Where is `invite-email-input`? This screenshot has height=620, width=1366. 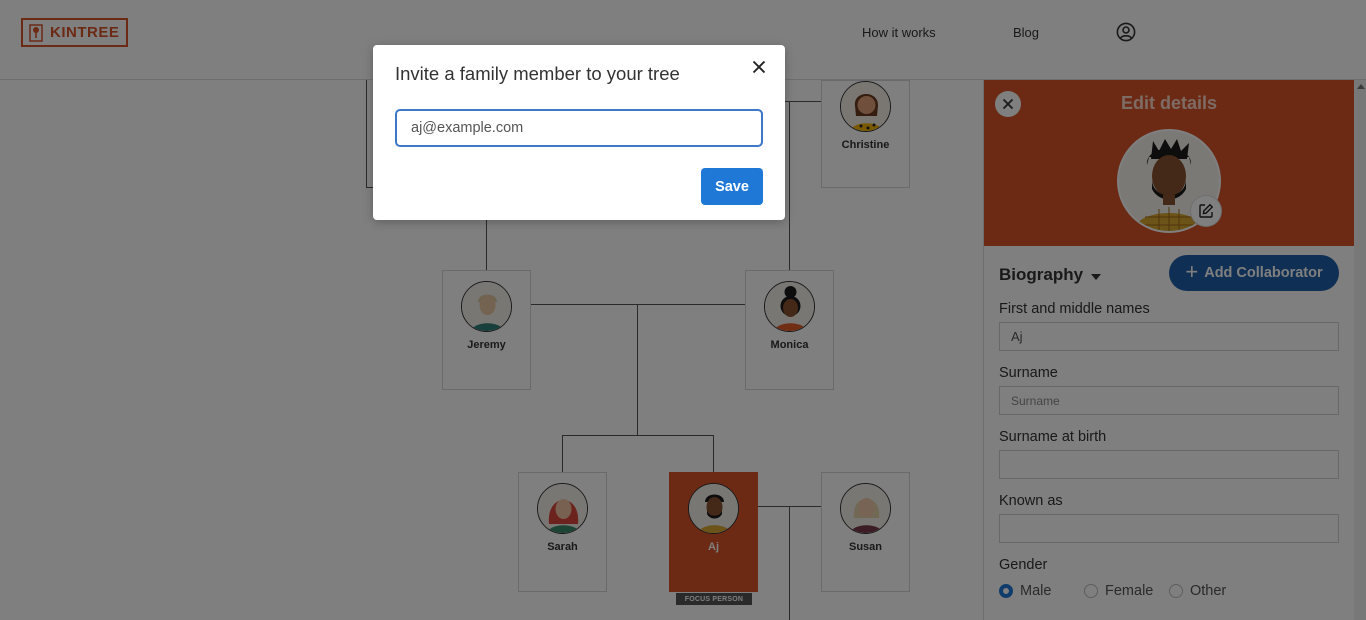 invite-email-input is located at coordinates (579, 128).